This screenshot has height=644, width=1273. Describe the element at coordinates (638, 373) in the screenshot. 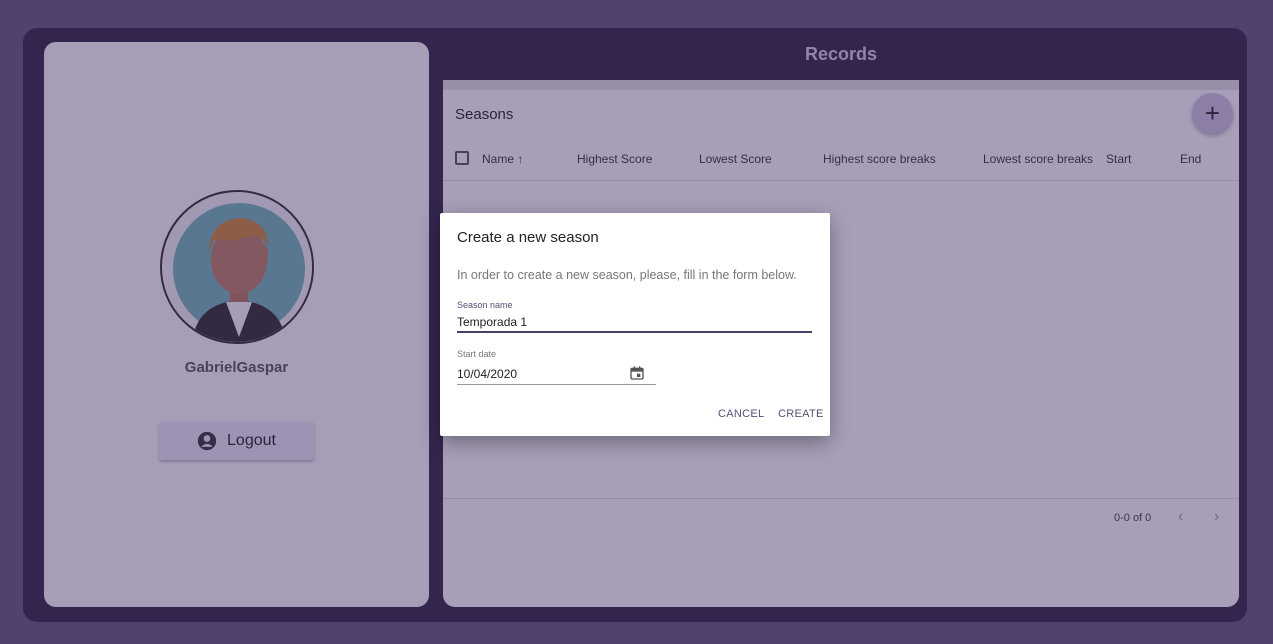

I see `calendar-icon` at that location.